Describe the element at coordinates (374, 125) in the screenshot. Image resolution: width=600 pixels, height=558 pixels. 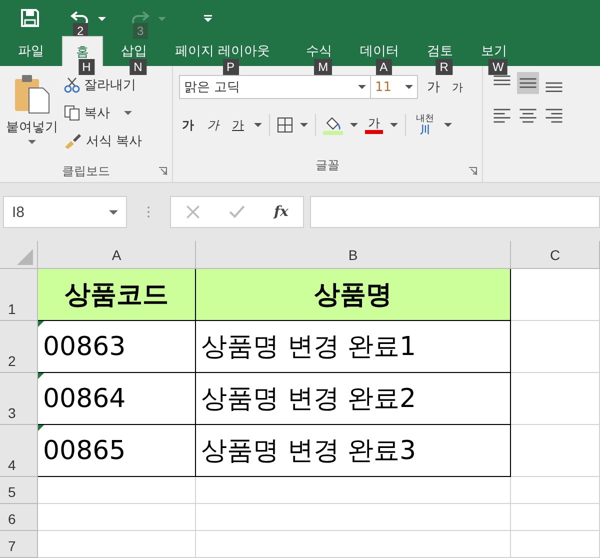
I see `font-color-button: 가` at that location.